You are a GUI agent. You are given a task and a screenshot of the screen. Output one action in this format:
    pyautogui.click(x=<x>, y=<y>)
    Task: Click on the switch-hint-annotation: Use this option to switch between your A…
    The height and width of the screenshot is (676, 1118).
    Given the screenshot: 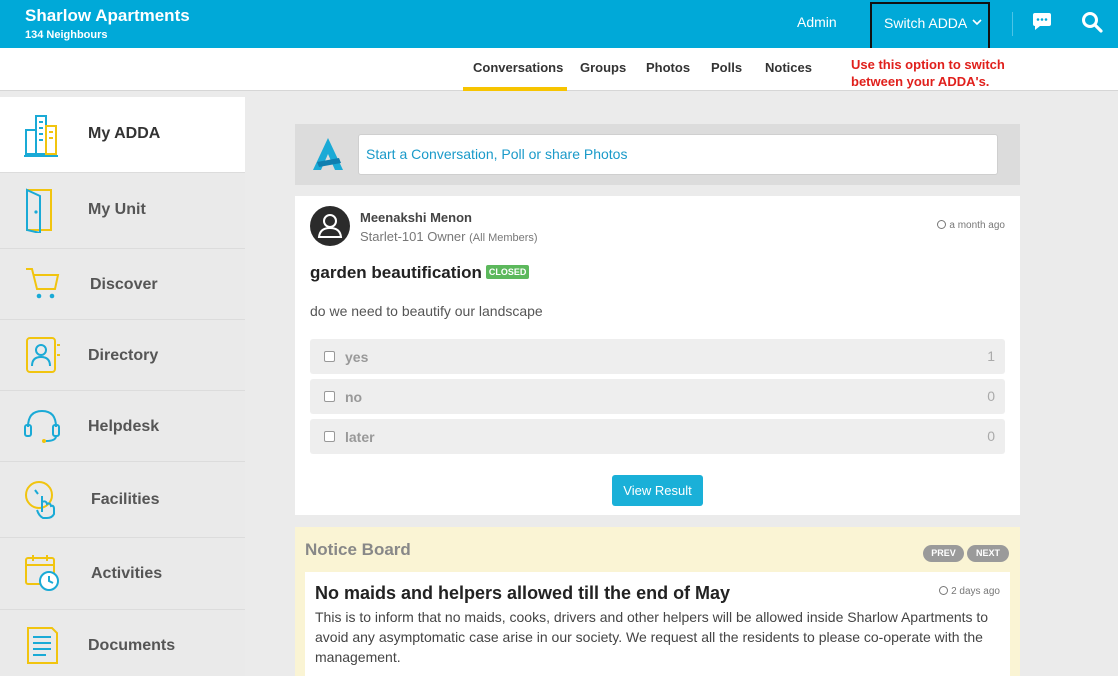 What is the action you would take?
    pyautogui.click(x=928, y=73)
    